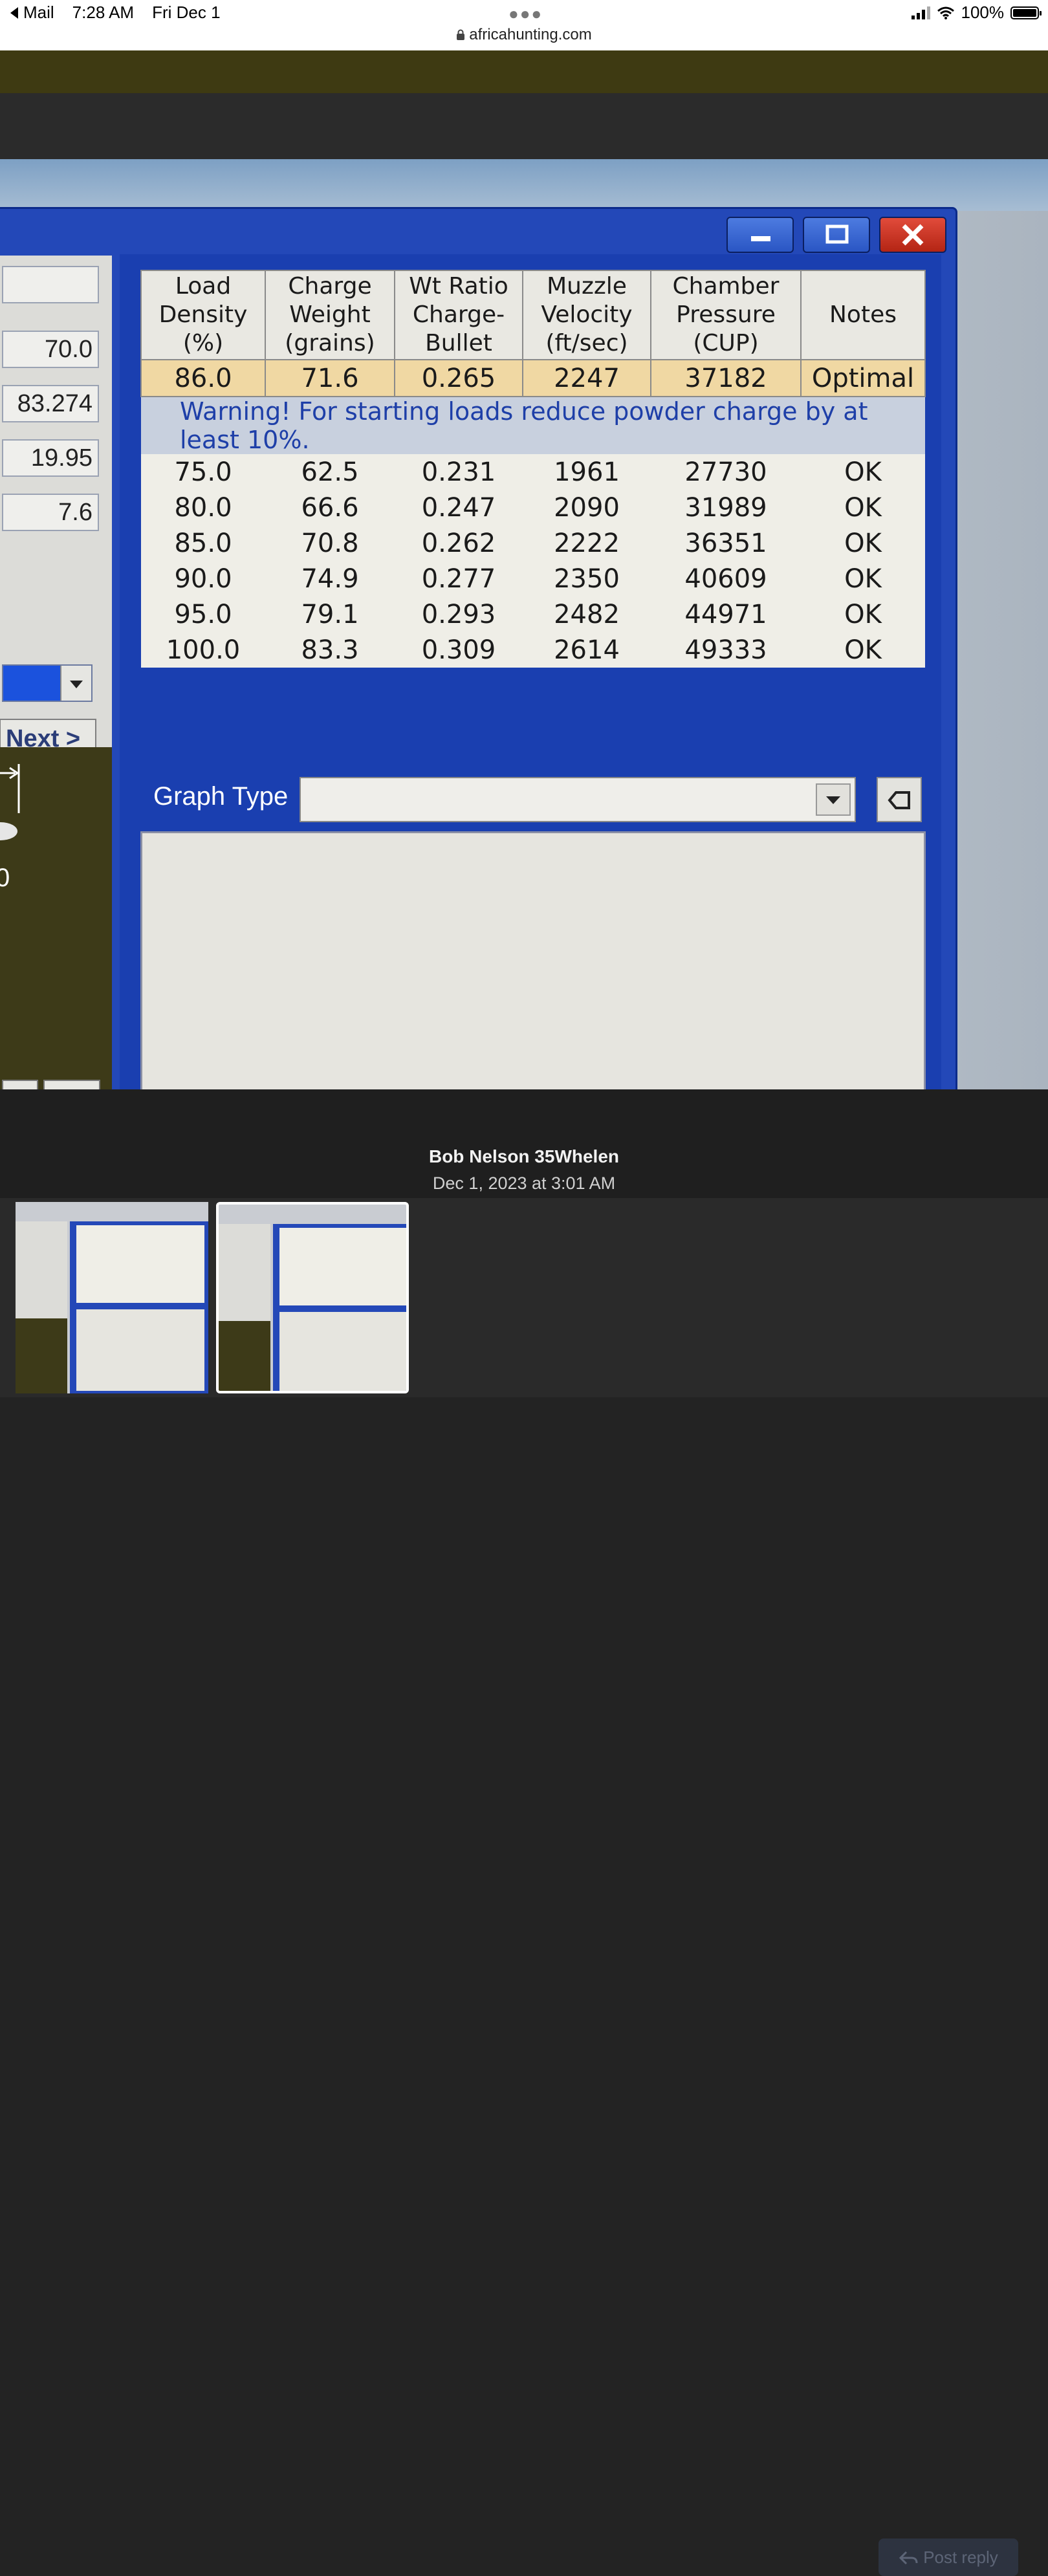 The height and width of the screenshot is (2576, 1048). I want to click on table-cell: 2090, so click(587, 507).